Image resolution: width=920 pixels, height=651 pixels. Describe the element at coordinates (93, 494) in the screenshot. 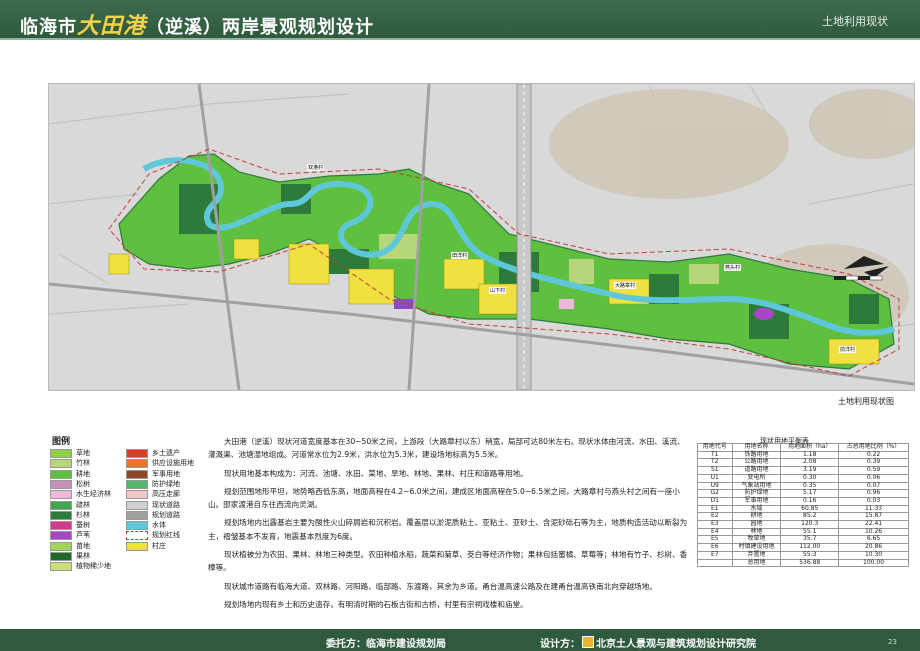

I see `legend-label: 水生经济林` at that location.